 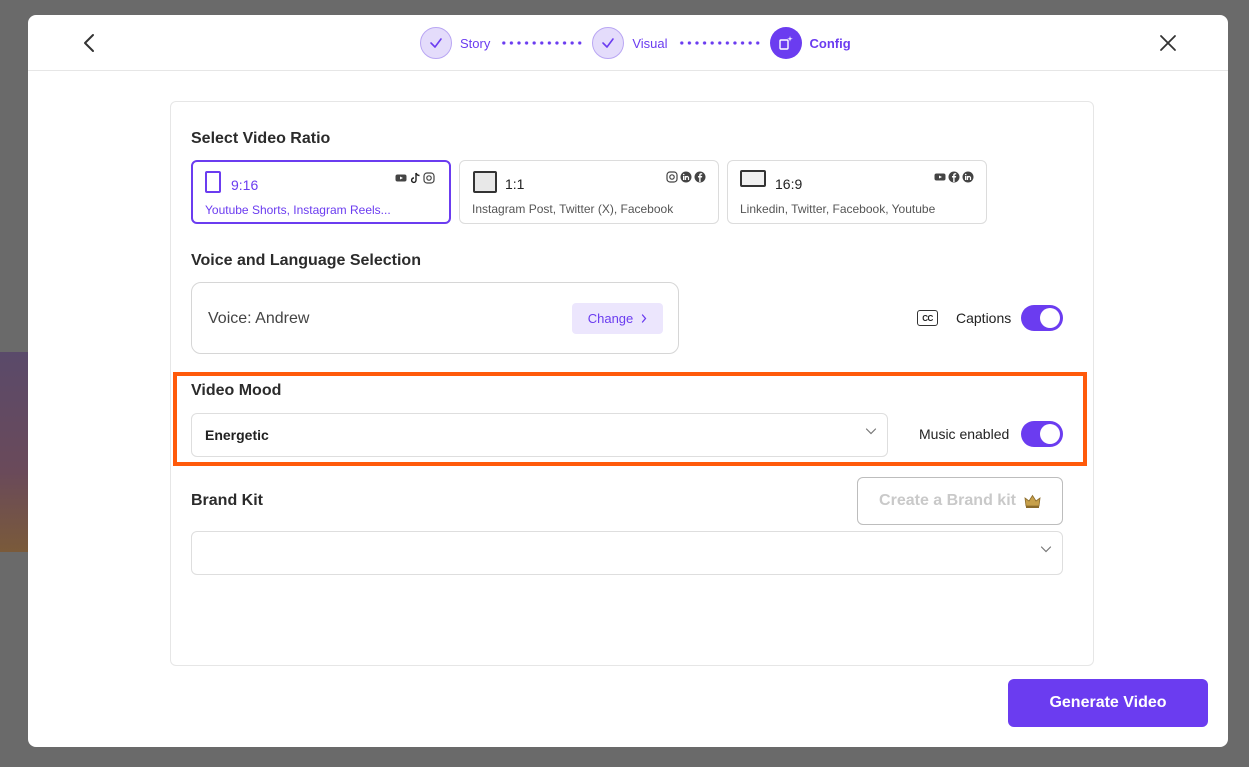 I want to click on step-label: Visual, so click(x=650, y=43).